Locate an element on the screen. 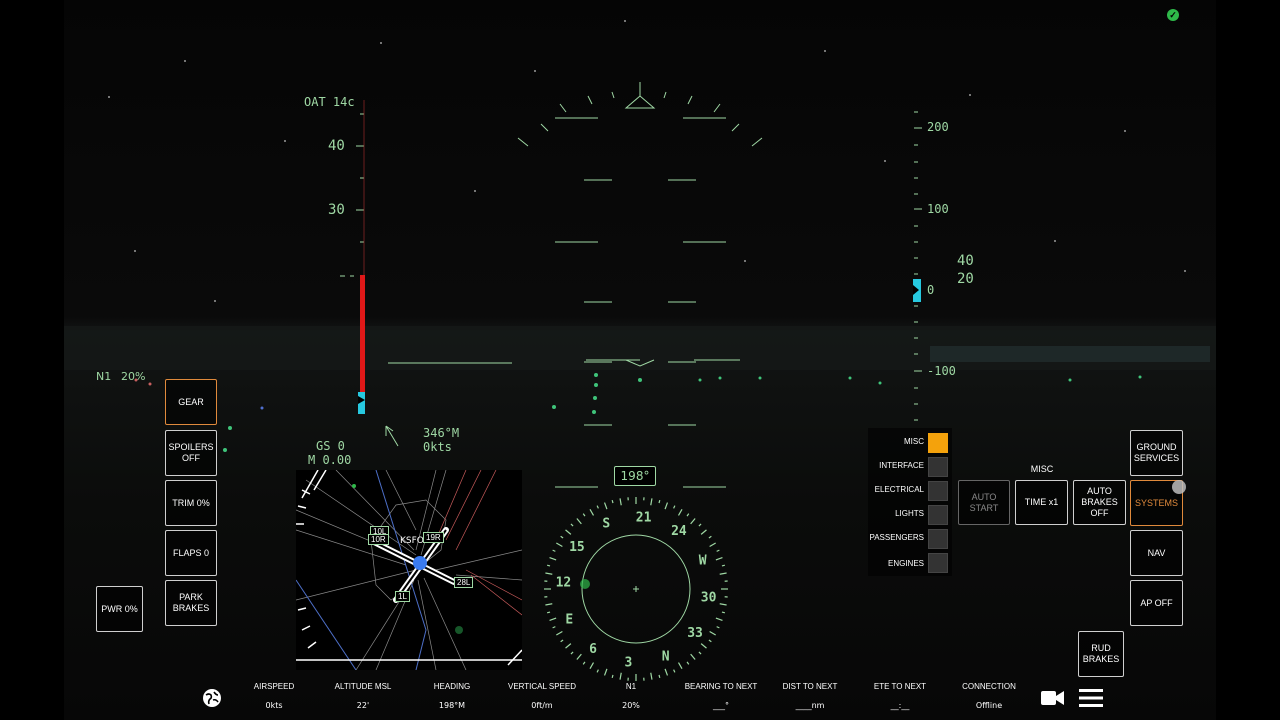 Image resolution: width=1280 pixels, height=720 pixels. power-button: PWR 0% is located at coordinates (119, 609).